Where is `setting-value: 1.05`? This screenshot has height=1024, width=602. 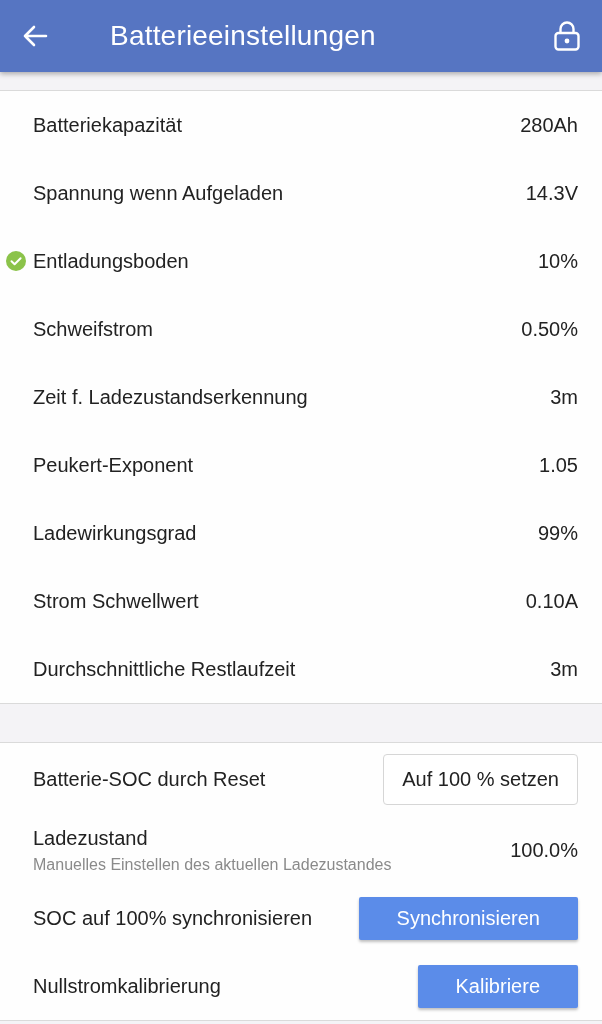 setting-value: 1.05 is located at coordinates (558, 465).